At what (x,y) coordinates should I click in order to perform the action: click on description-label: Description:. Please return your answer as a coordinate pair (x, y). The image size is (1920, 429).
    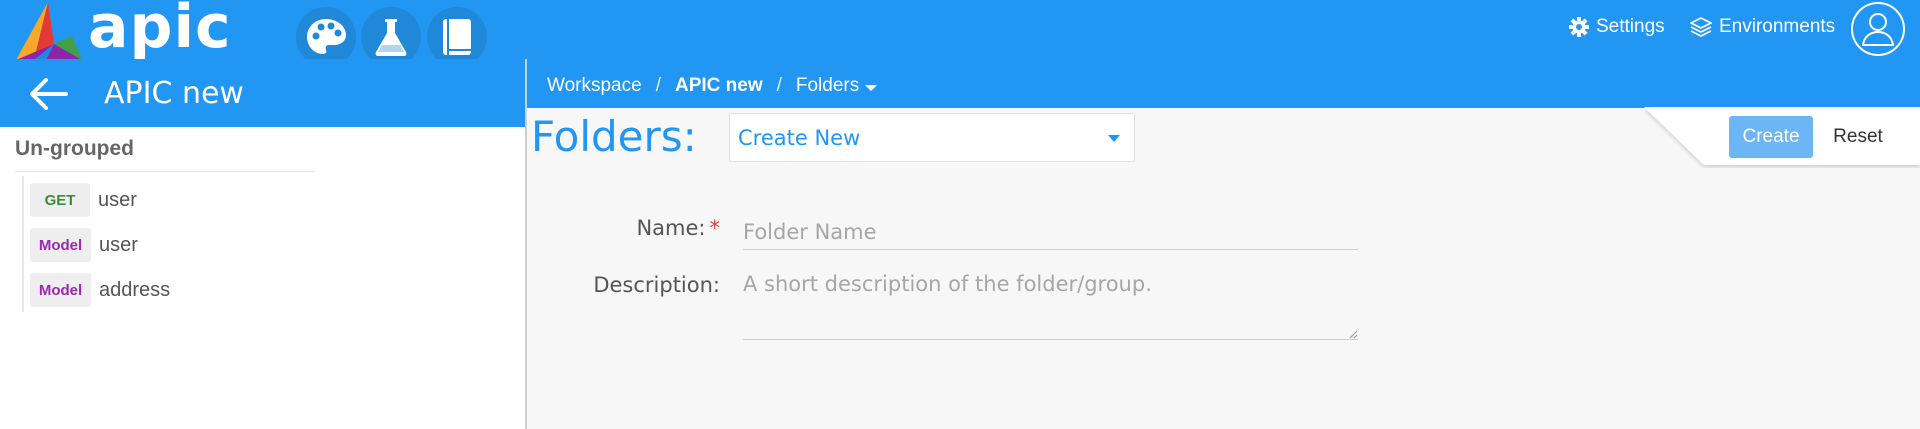
    Looking at the image, I should click on (656, 285).